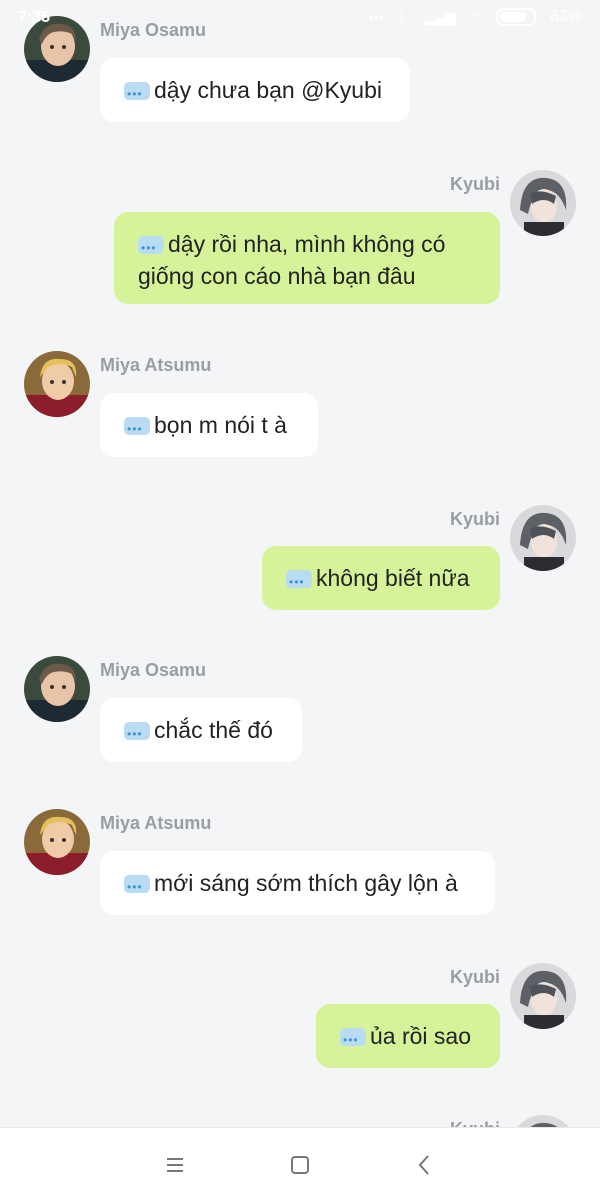 Image resolution: width=600 pixels, height=1200 pixels. What do you see at coordinates (440, 16) in the screenshot?
I see `signal-icon: ▂▄▆` at bounding box center [440, 16].